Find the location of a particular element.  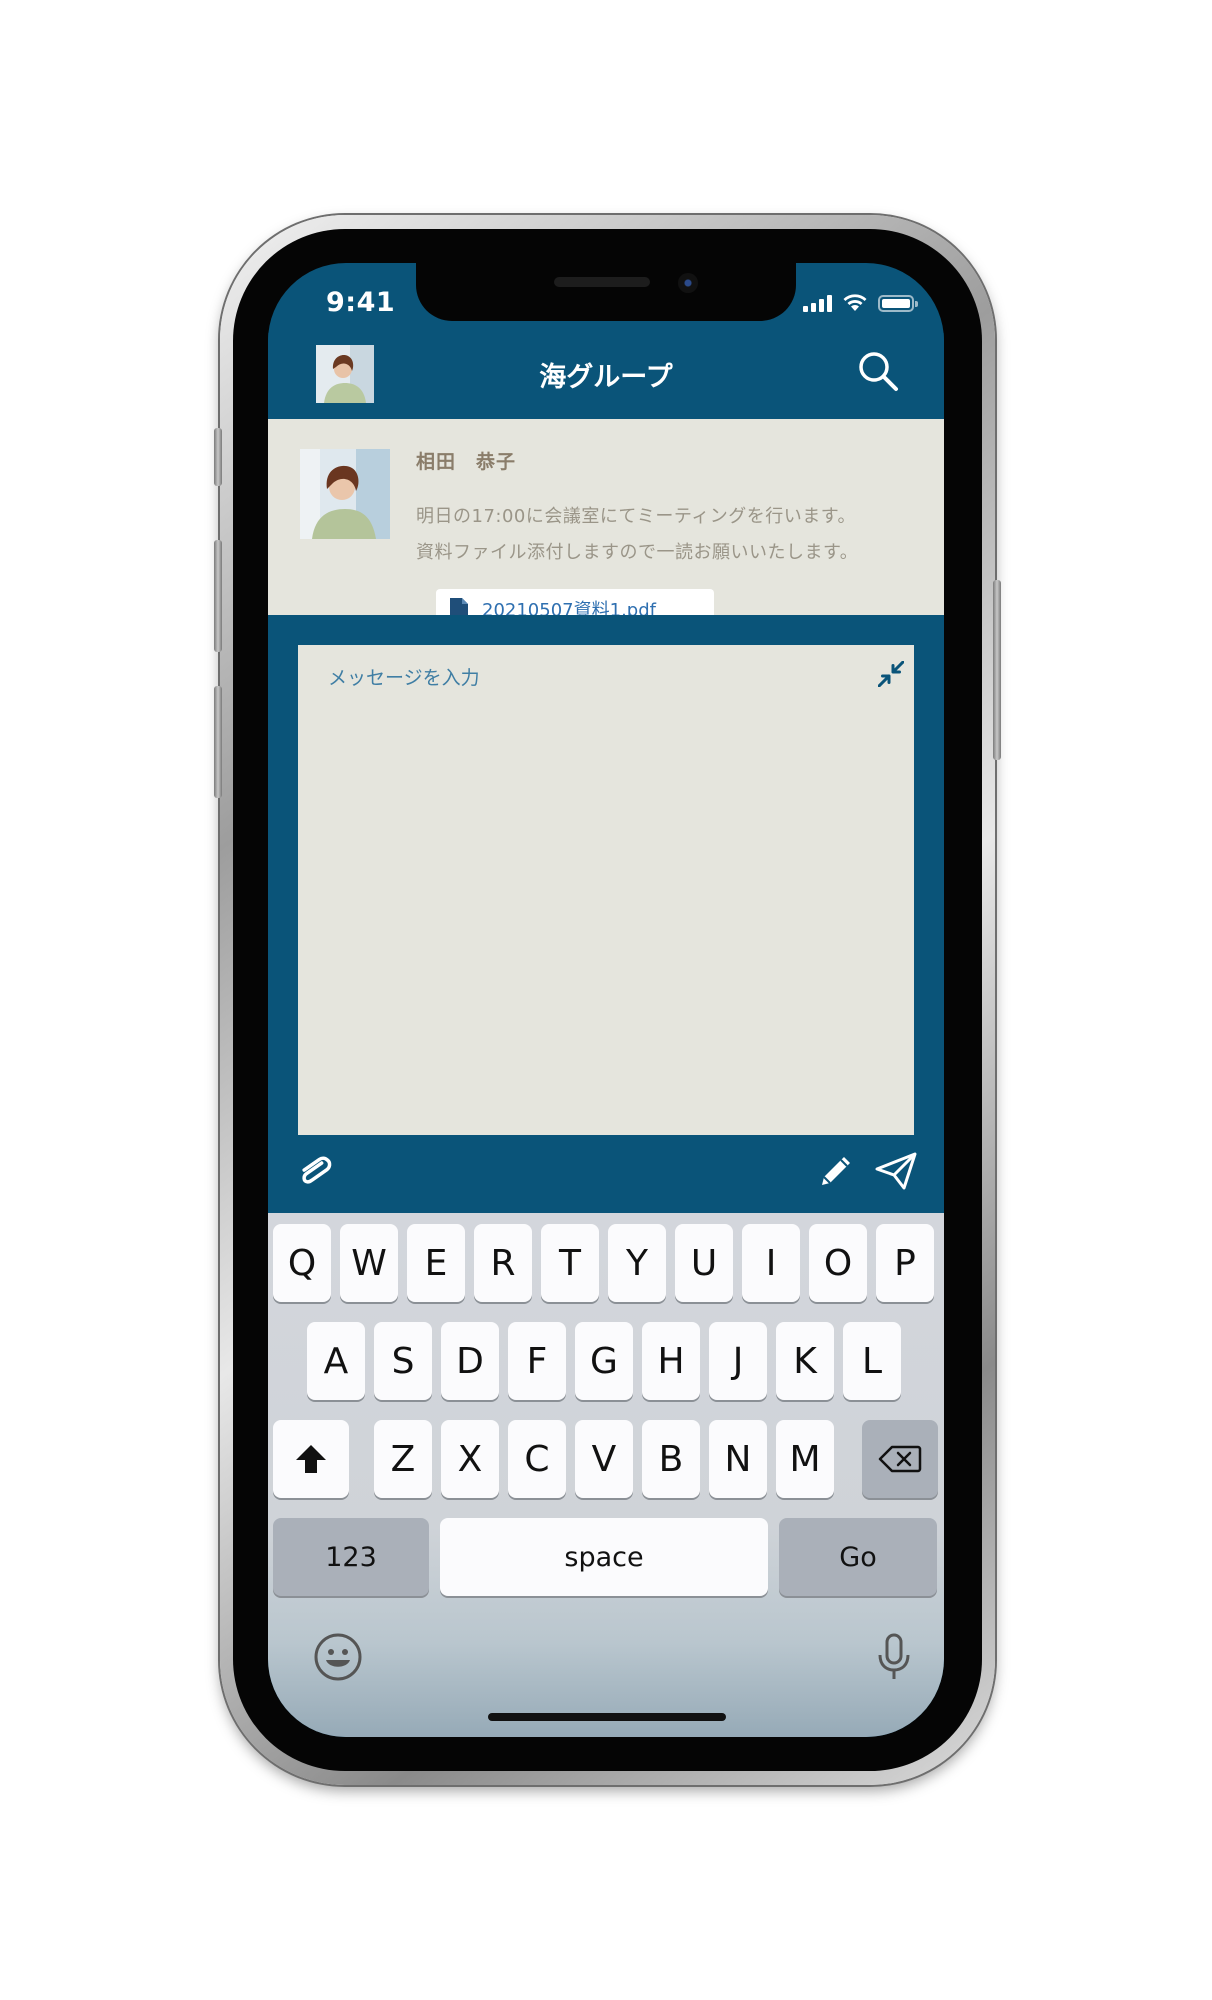

page-title: 海グループ is located at coordinates (606, 377).